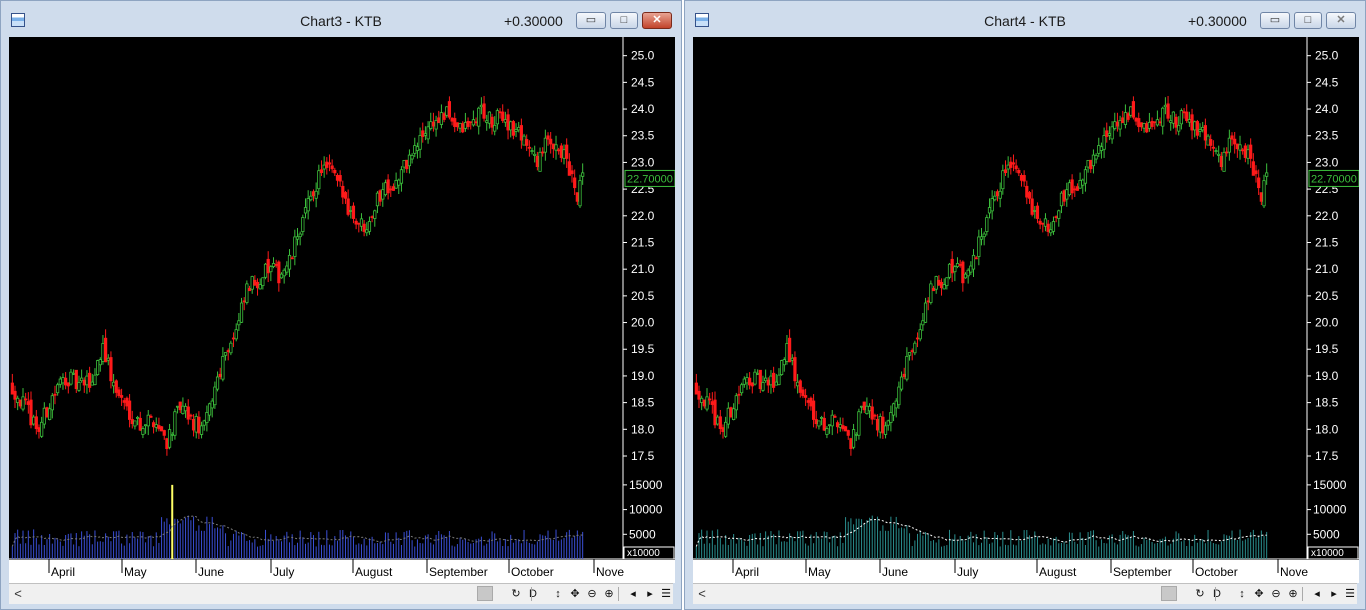 The height and width of the screenshot is (610, 1366). I want to click on volume-tick-label: 5000, so click(642, 534).